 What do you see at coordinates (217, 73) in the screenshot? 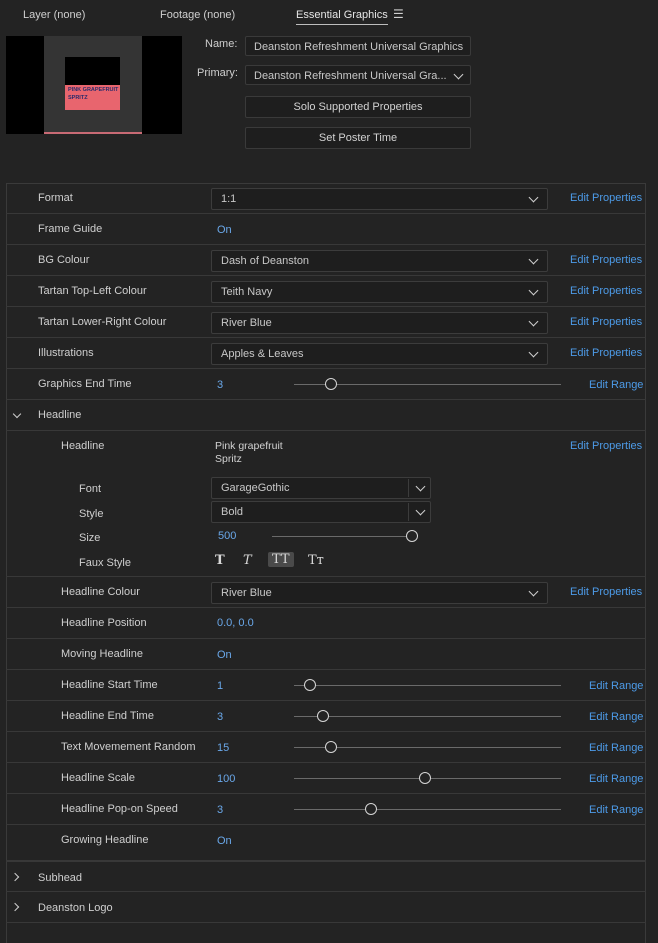
I see `primary-label: Primary:` at bounding box center [217, 73].